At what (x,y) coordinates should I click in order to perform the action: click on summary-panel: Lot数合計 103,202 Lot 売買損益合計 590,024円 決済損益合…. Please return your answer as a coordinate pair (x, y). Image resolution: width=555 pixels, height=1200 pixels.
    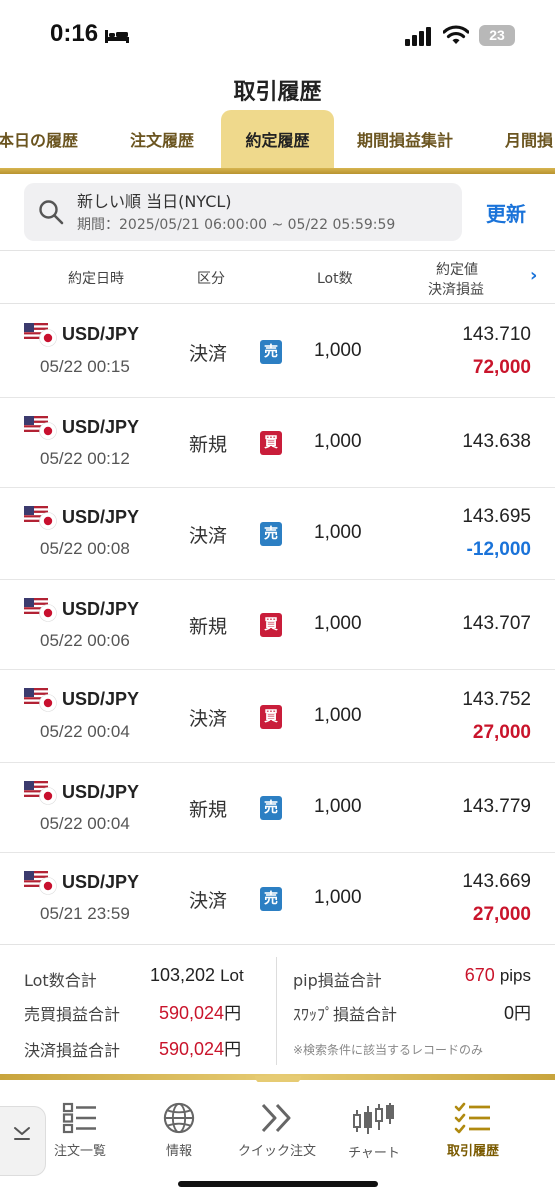
    Looking at the image, I should click on (277, 1009).